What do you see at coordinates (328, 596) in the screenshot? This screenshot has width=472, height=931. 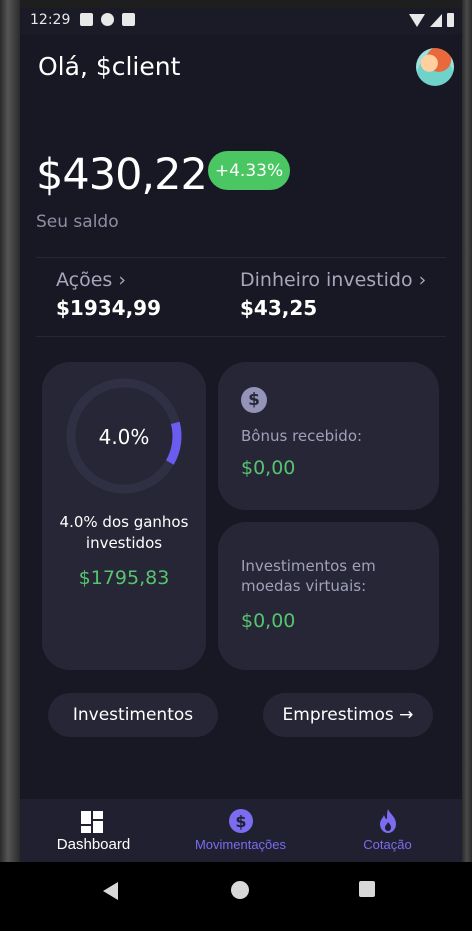 I see `virtual-currency-card` at bounding box center [328, 596].